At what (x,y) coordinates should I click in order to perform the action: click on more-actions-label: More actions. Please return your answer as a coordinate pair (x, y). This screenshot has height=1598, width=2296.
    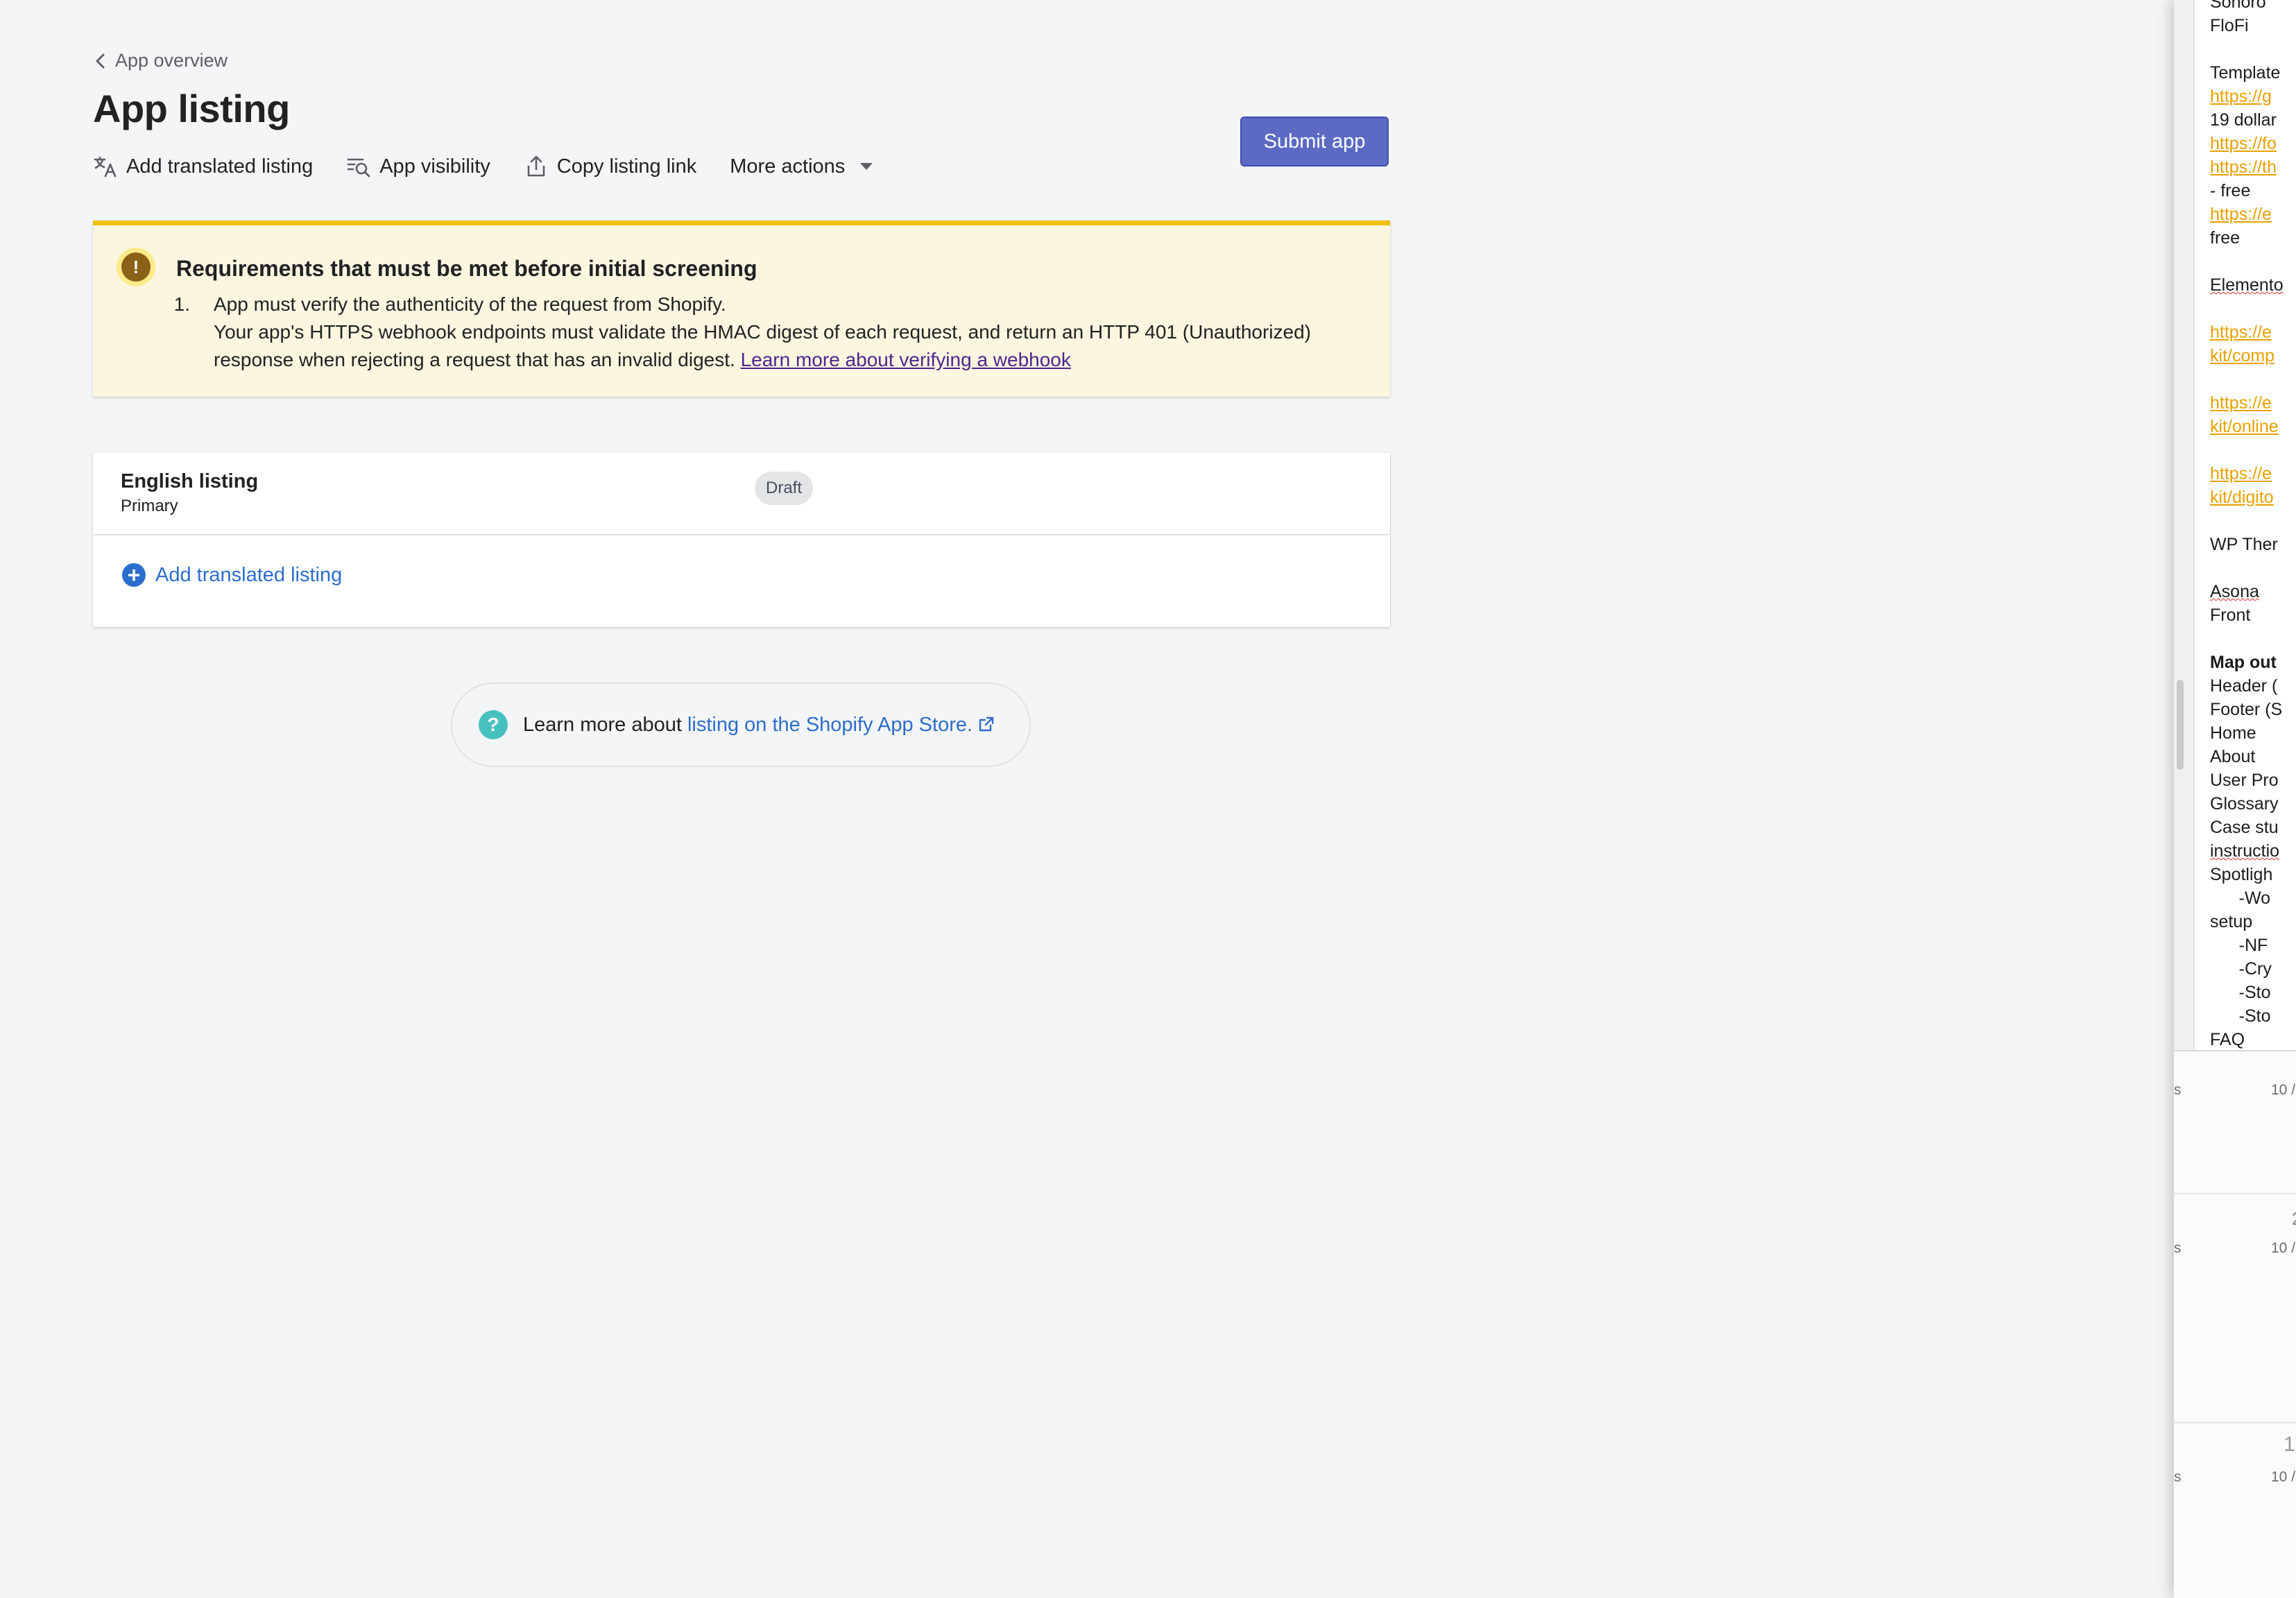
    Looking at the image, I should click on (788, 166).